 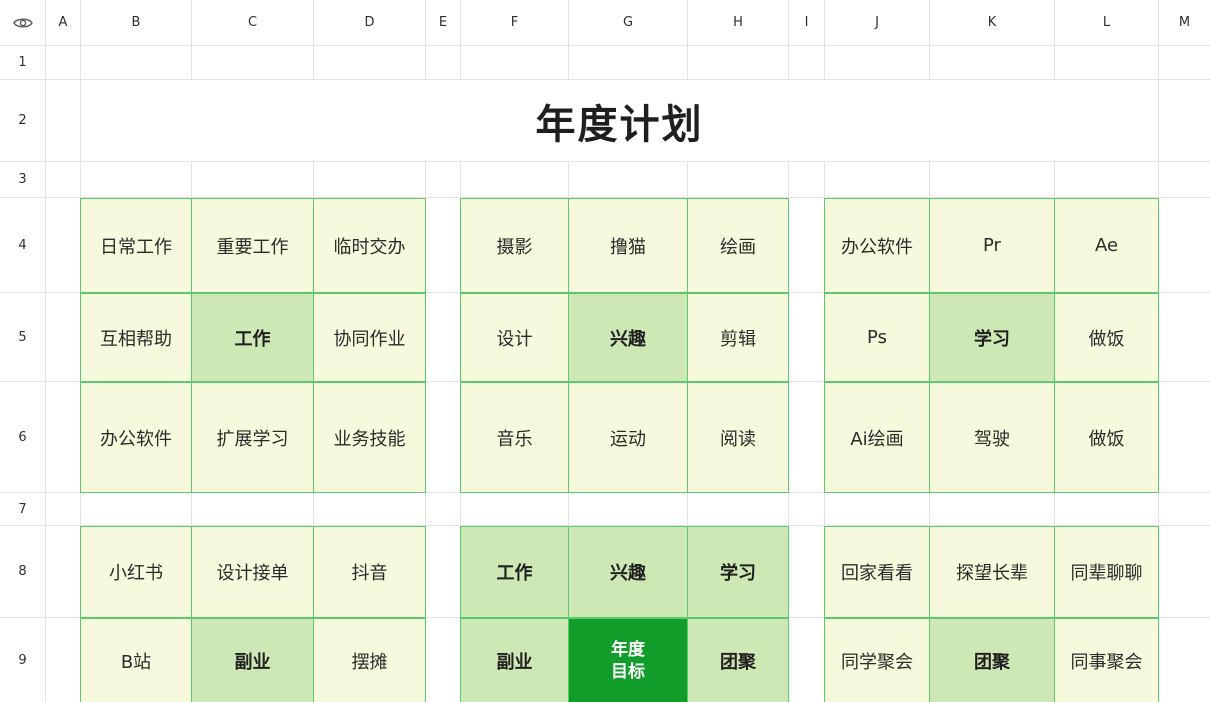 I want to click on column-header-m: M, so click(x=1184, y=23).